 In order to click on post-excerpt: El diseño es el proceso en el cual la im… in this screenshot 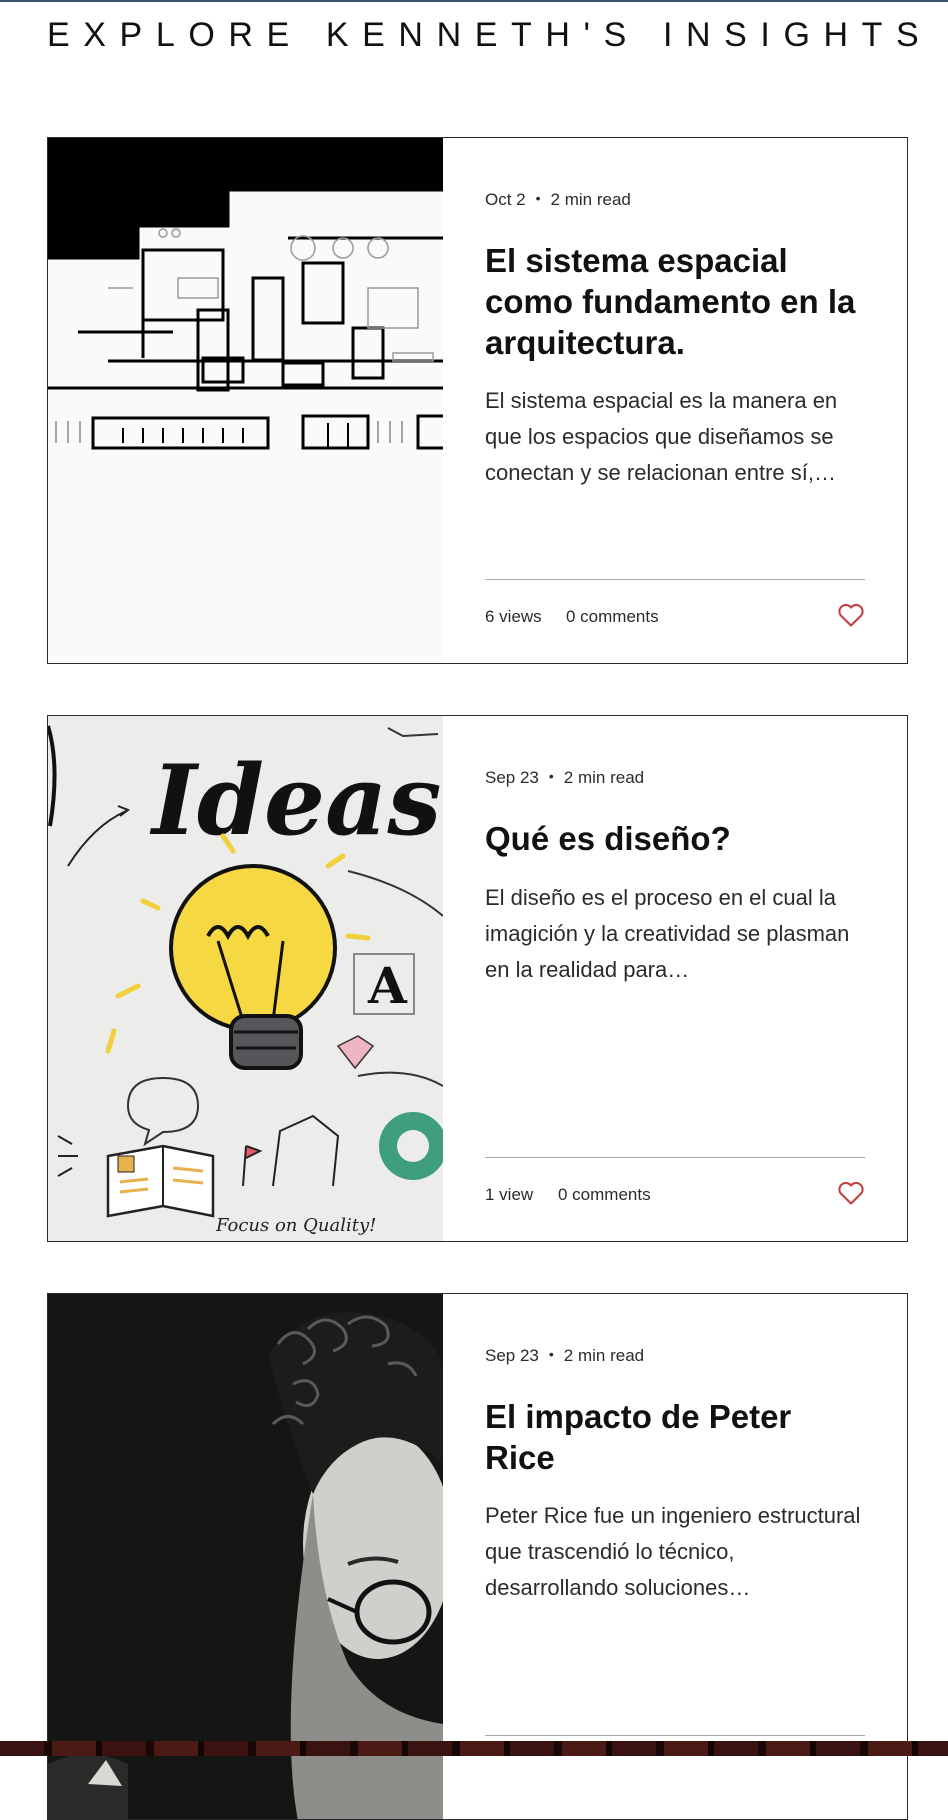, I will do `click(667, 933)`.